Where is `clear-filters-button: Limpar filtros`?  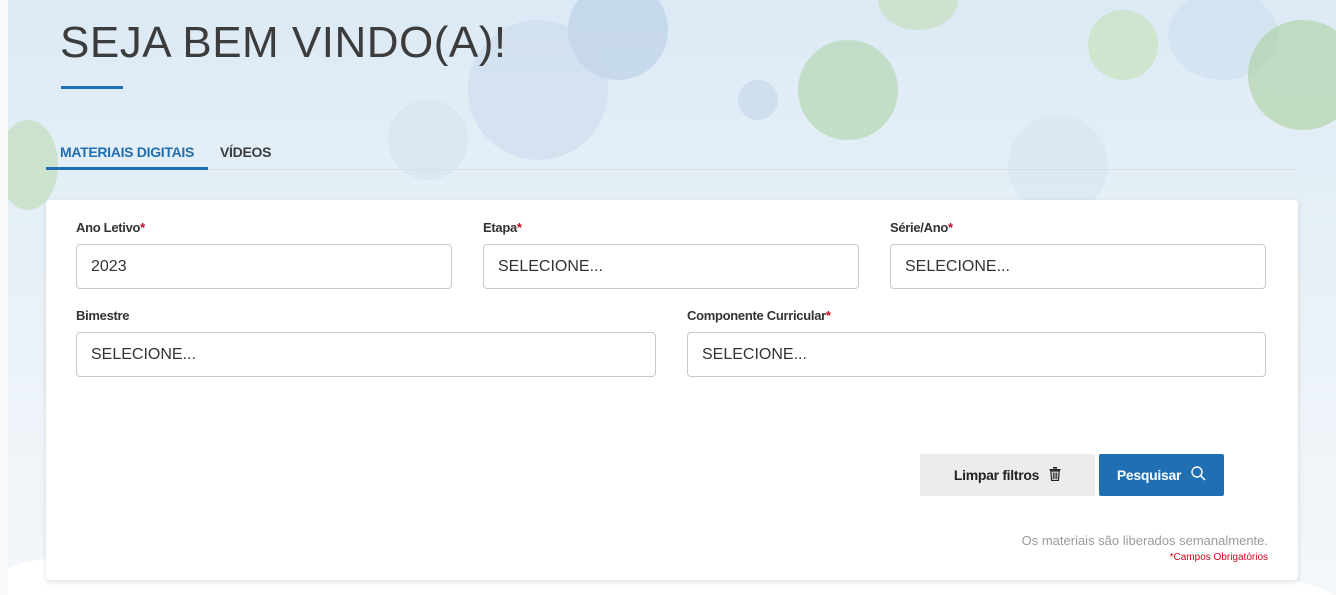 clear-filters-button: Limpar filtros is located at coordinates (1007, 475).